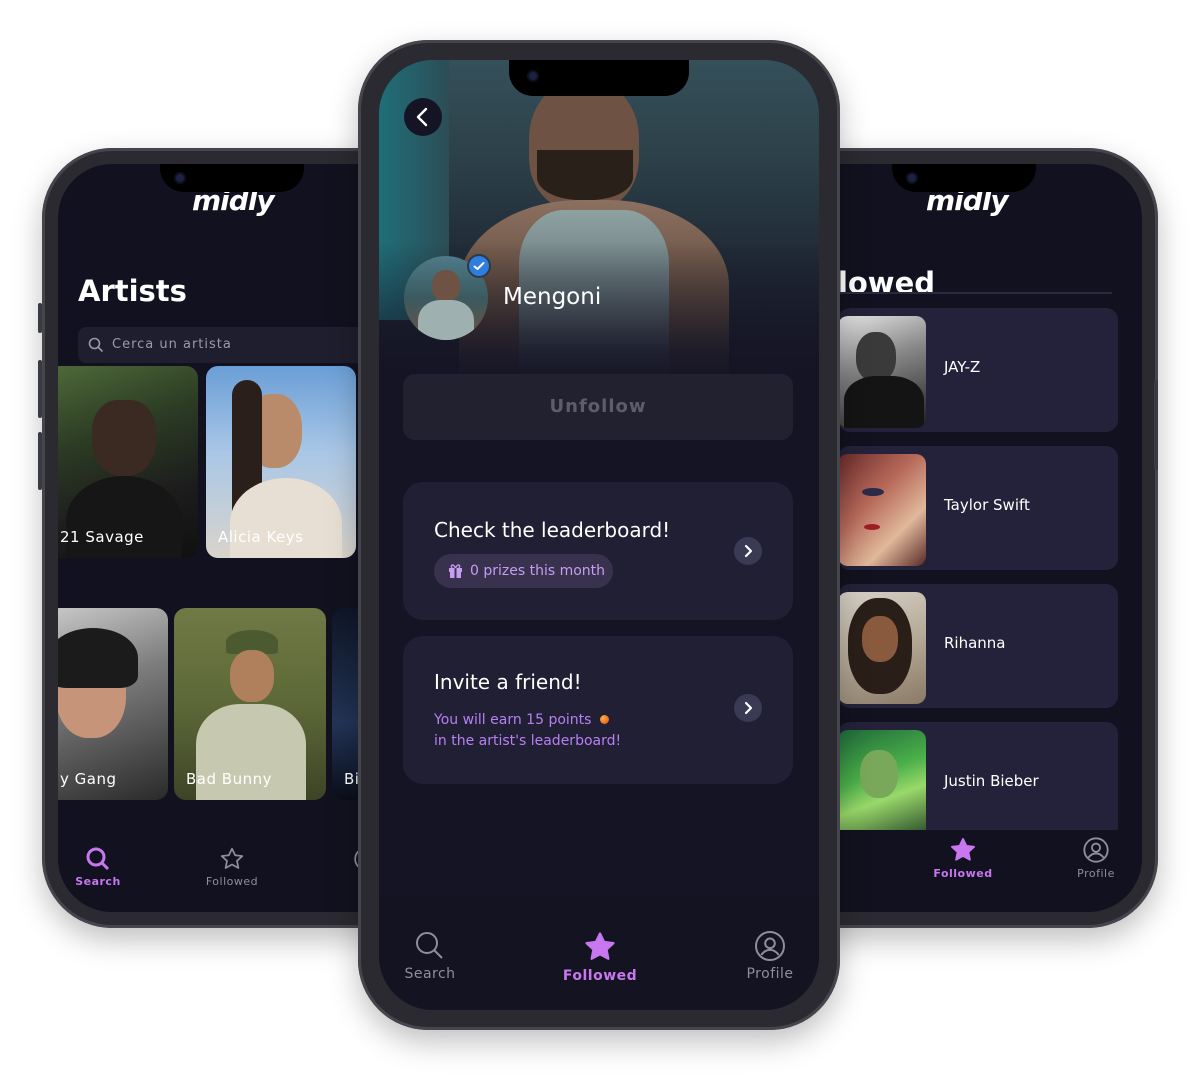  I want to click on followed-row: JAY-Z, so click(978, 370).